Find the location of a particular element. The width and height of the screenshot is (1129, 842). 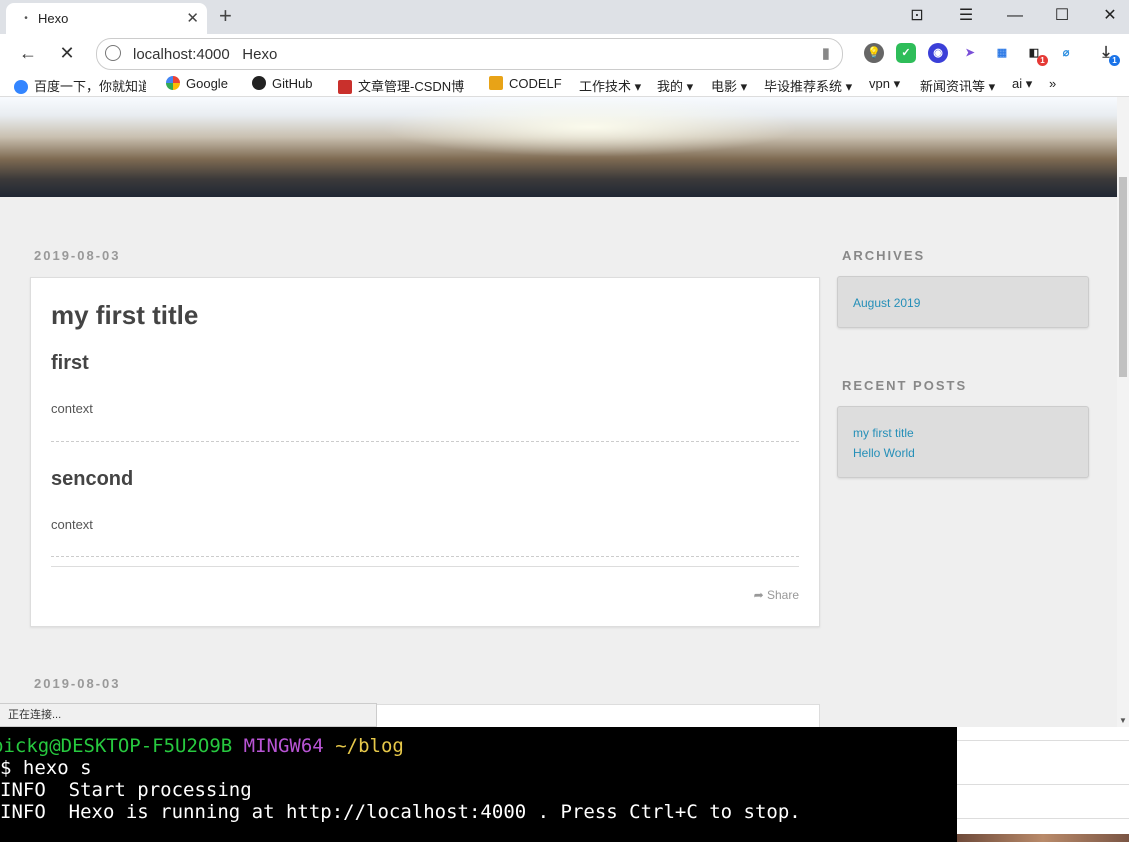

recent-posts-widget: my first title Hello World is located at coordinates (963, 442).